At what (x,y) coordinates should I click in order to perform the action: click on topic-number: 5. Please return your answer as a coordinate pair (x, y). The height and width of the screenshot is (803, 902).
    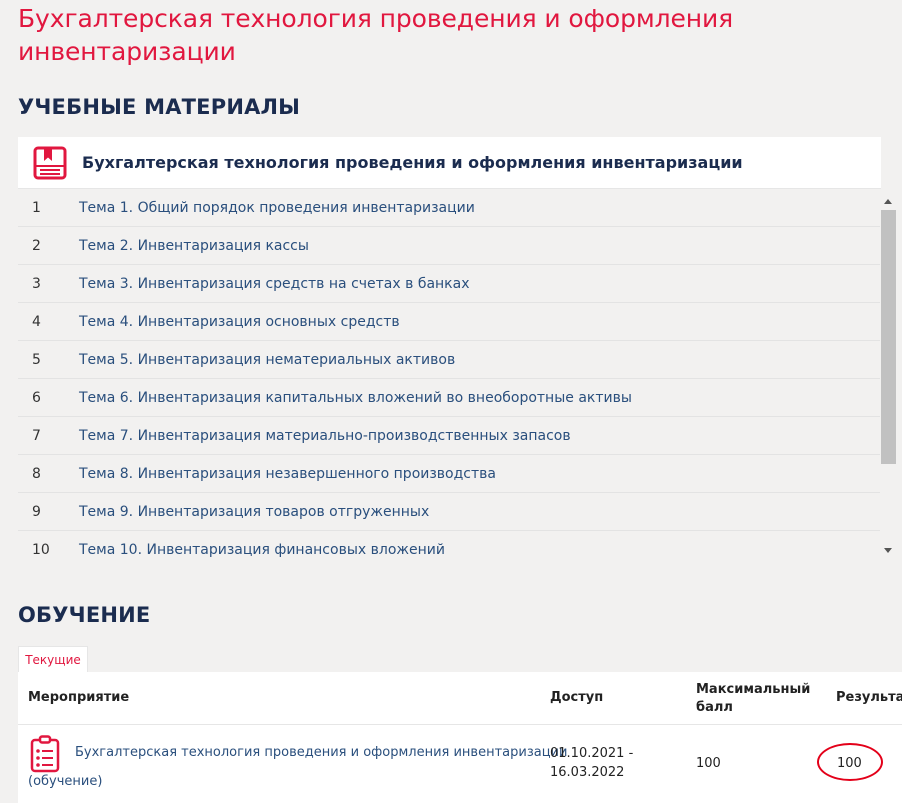
    Looking at the image, I should click on (36, 359).